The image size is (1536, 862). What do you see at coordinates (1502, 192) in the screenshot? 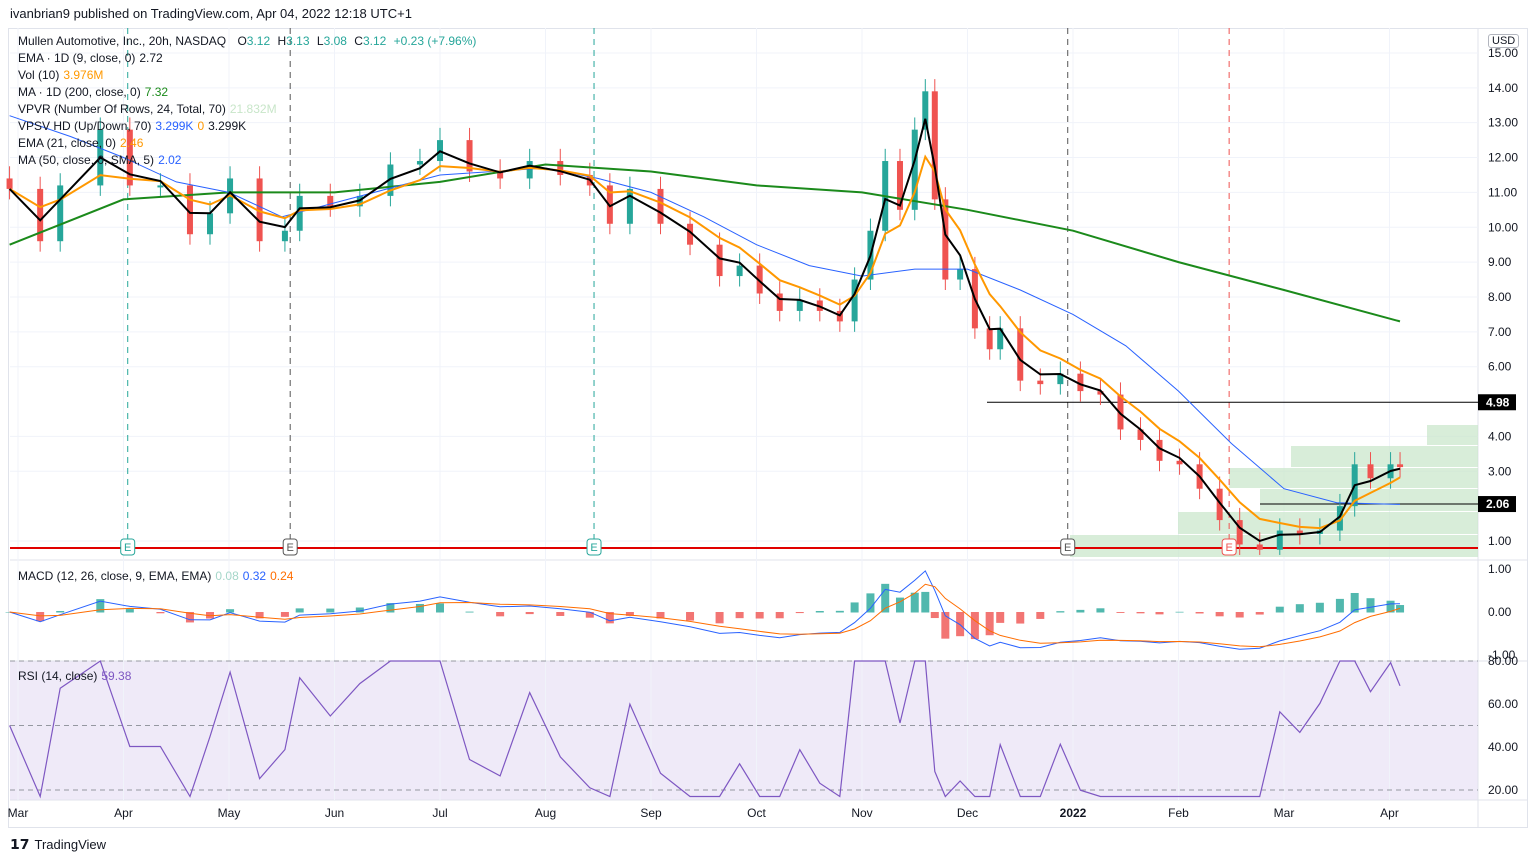
I see `price-tick-label: 11.00` at bounding box center [1502, 192].